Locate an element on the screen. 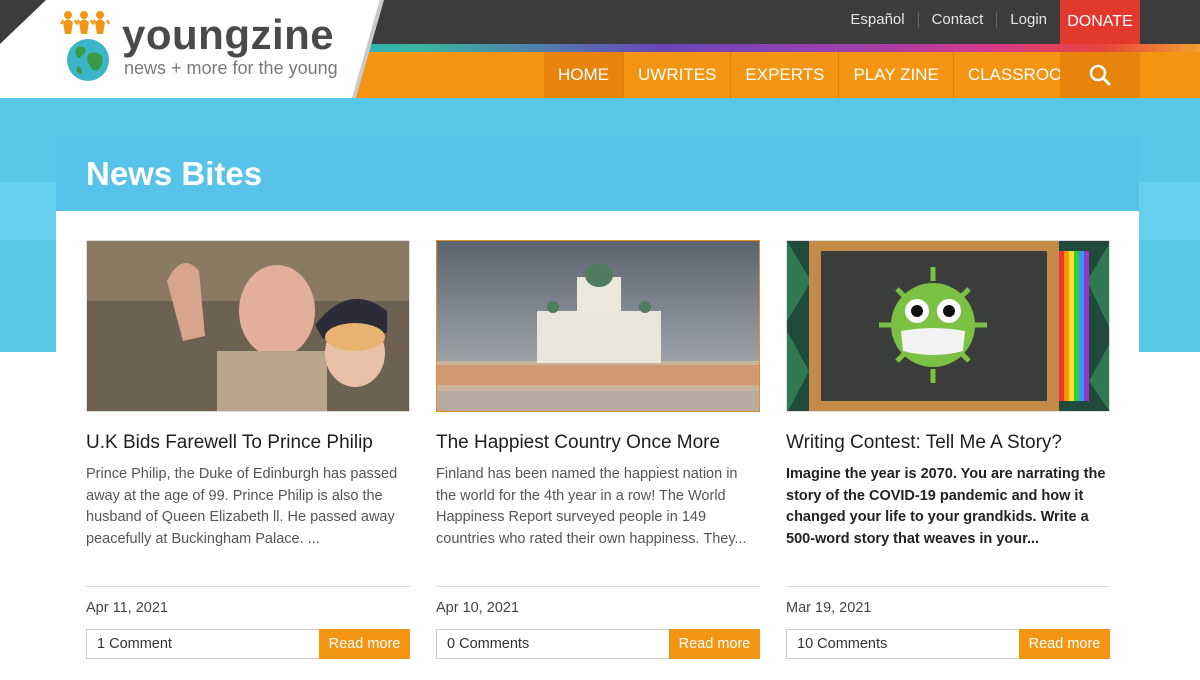 The image size is (1200, 680). card-footer: 0 Comments Read more is located at coordinates (598, 644).